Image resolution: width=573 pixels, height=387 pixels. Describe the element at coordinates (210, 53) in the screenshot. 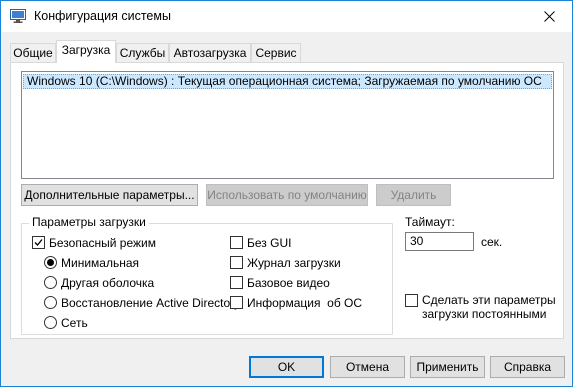

I see `tab-startup: Автозагрузка` at that location.